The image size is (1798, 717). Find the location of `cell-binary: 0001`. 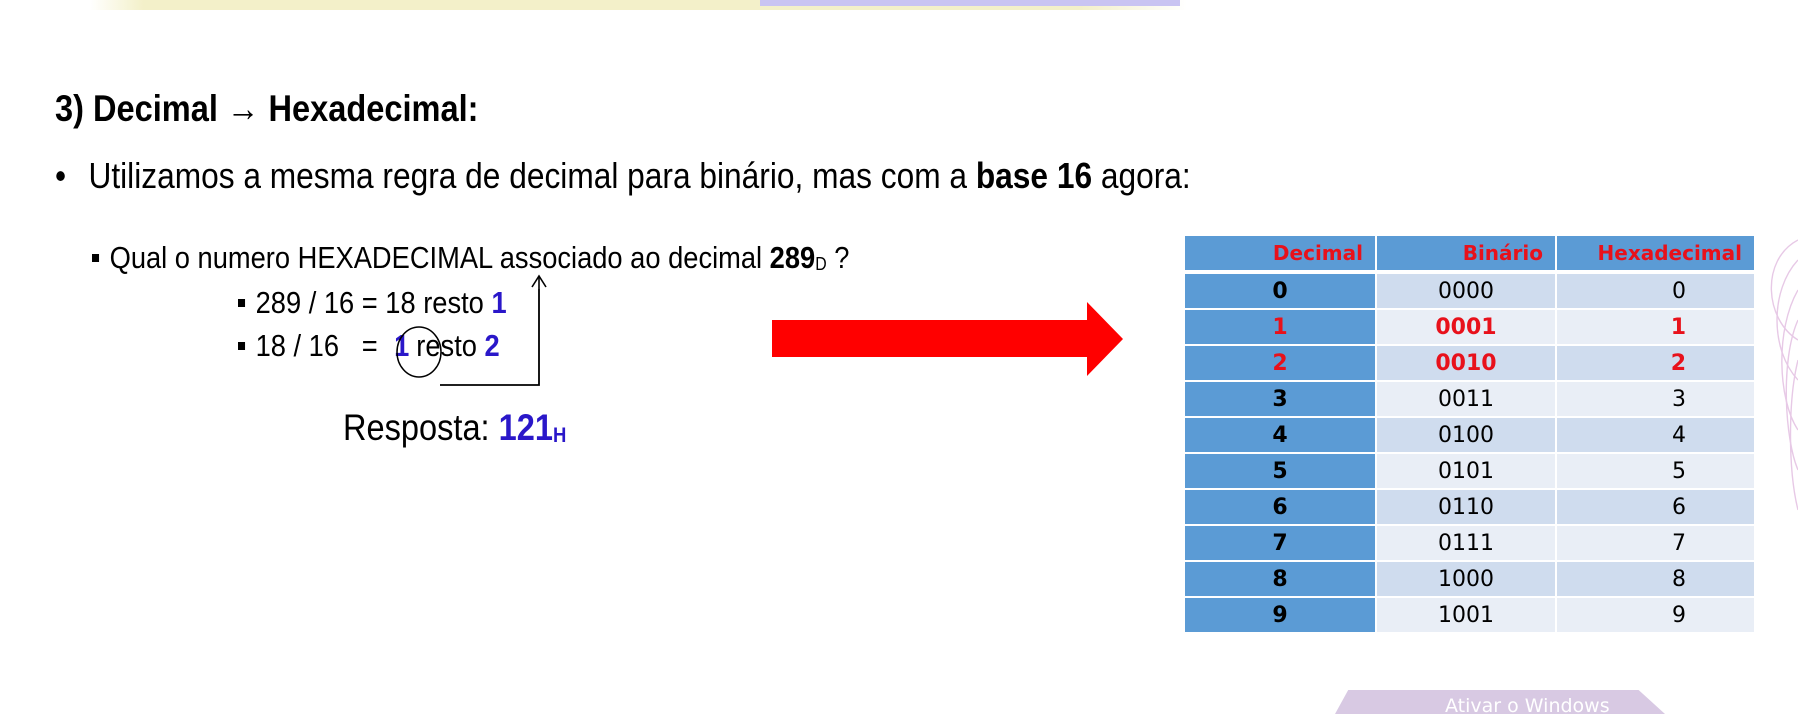

cell-binary: 0001 is located at coordinates (1466, 327).